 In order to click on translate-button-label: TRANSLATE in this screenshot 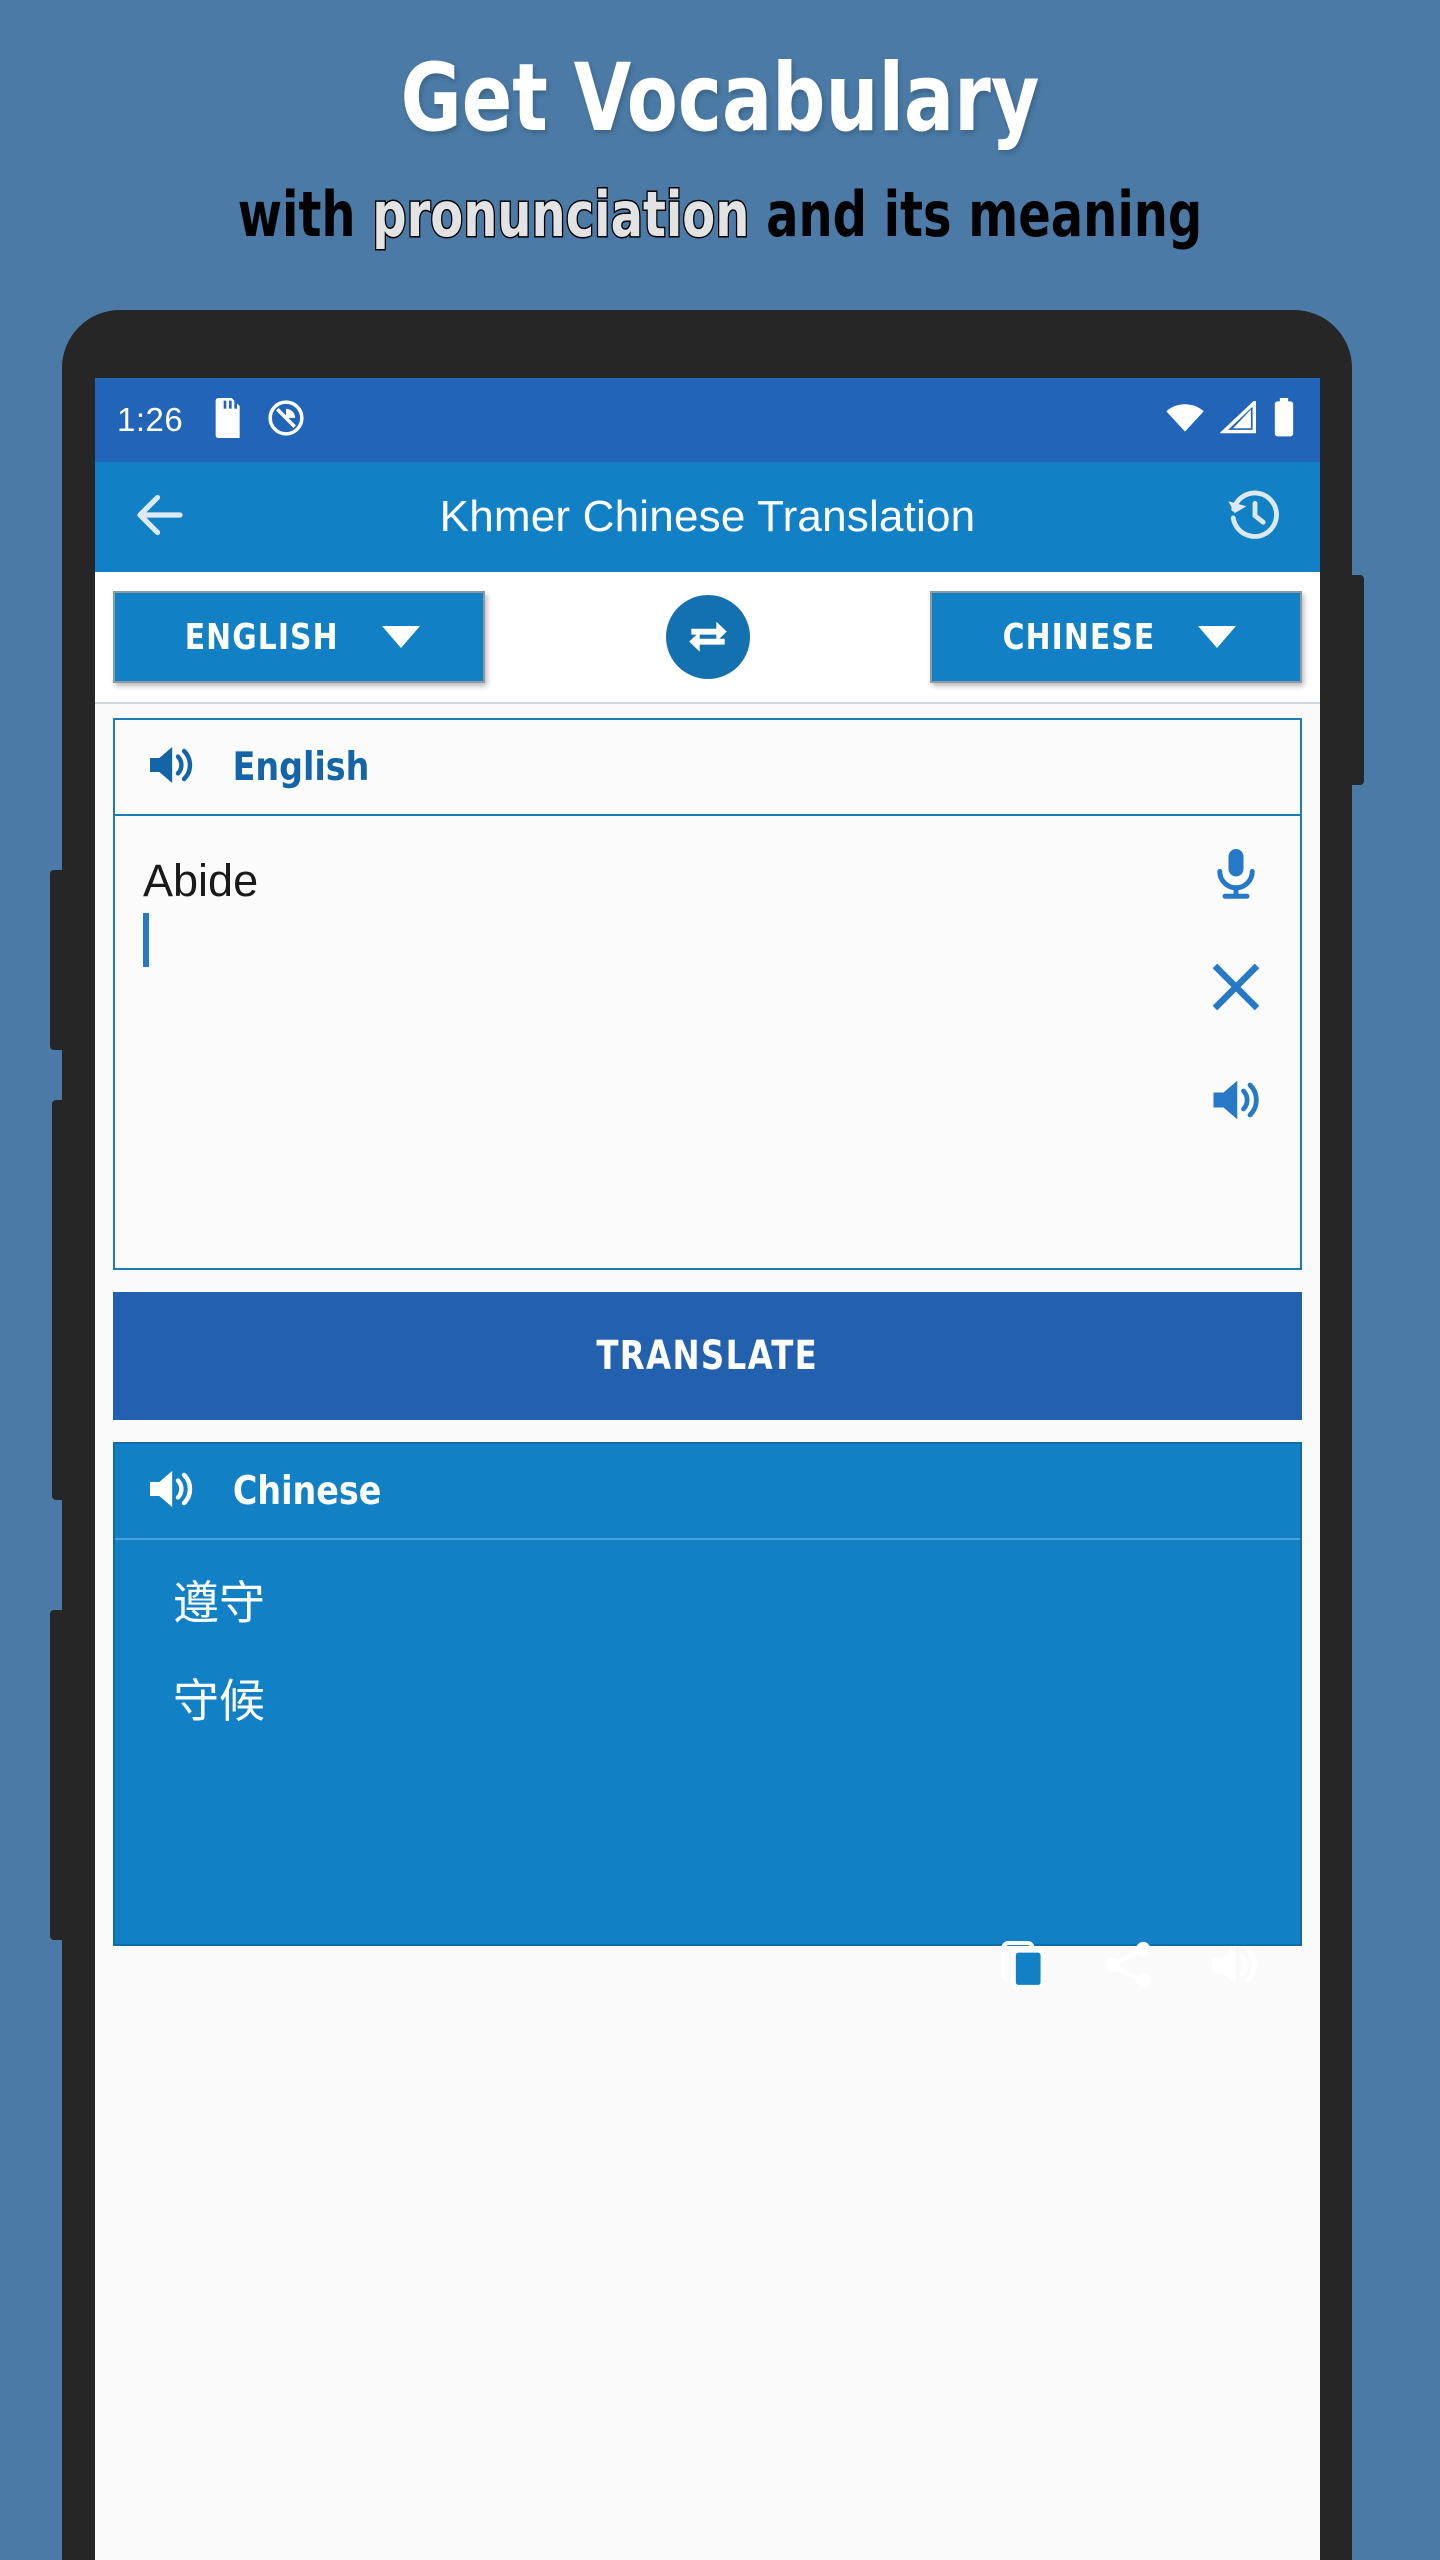, I will do `click(707, 1356)`.